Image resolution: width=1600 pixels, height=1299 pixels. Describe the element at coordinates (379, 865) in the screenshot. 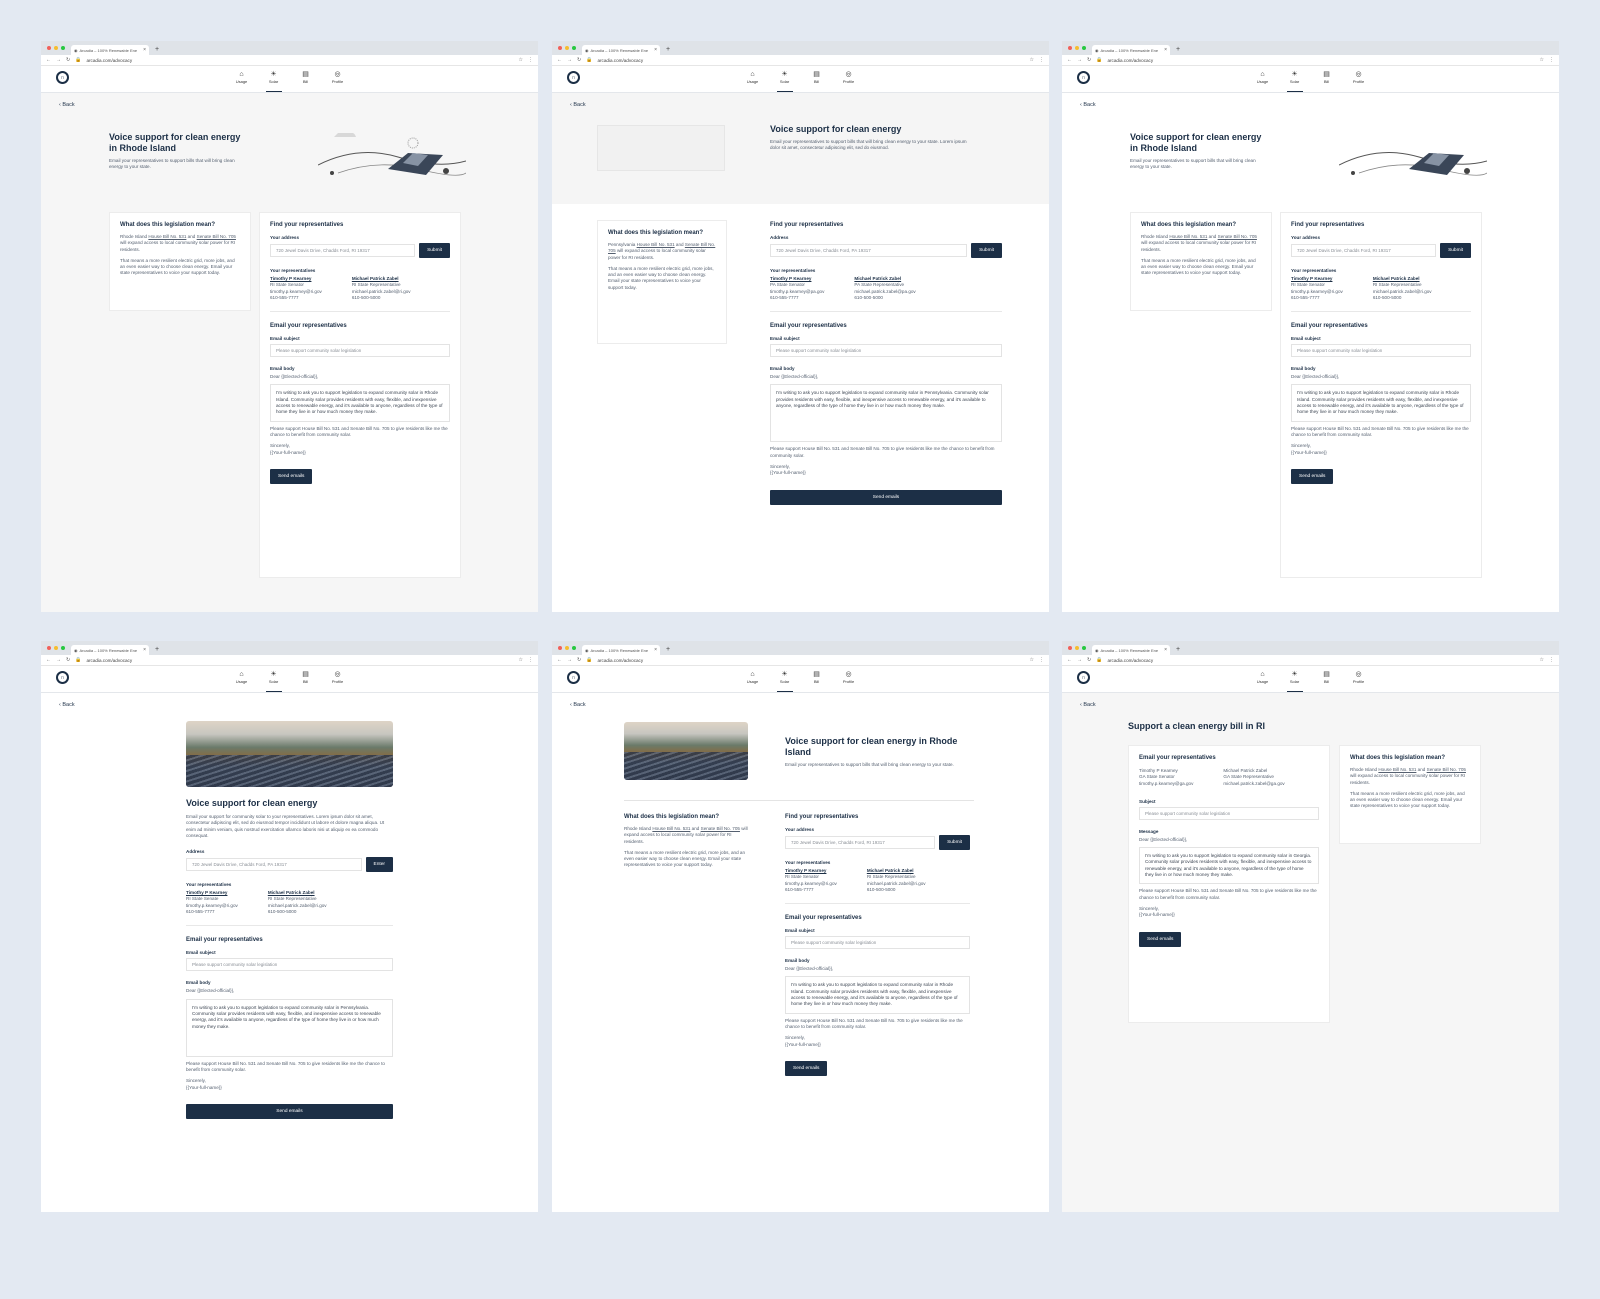

I see `enter-button: Enter` at that location.